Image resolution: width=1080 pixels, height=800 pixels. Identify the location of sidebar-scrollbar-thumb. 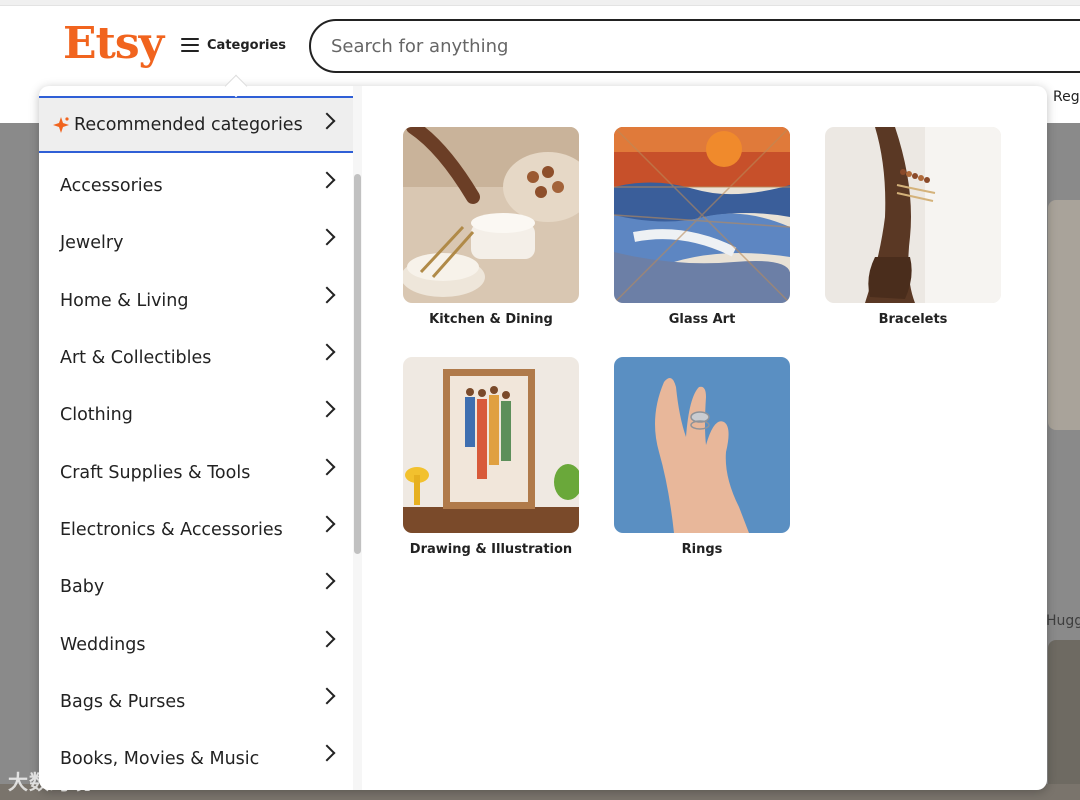
(357, 364).